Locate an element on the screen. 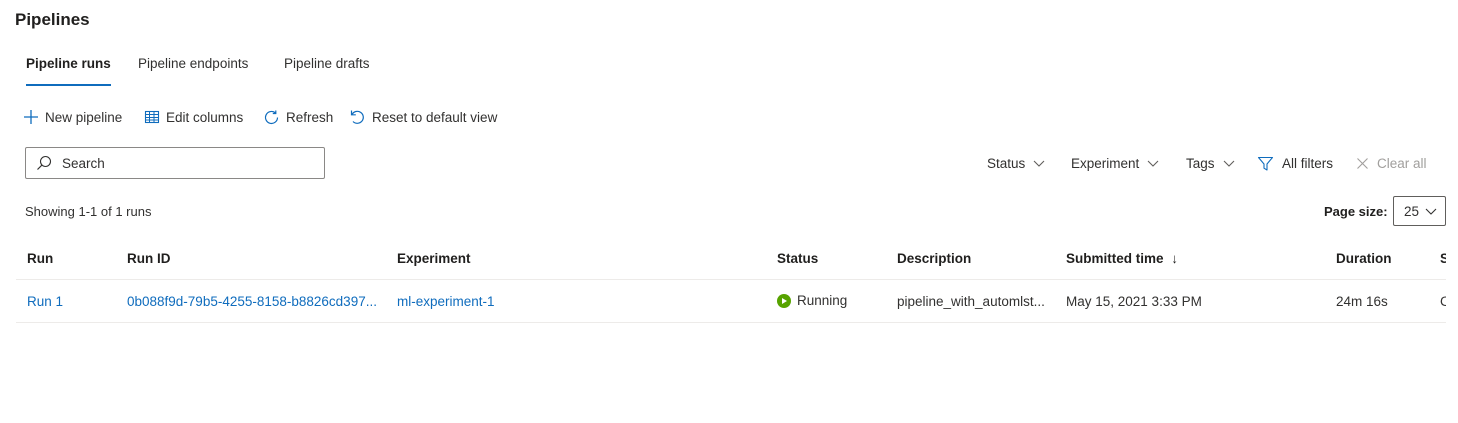 This screenshot has width=1458, height=423. search-input is located at coordinates (180, 163).